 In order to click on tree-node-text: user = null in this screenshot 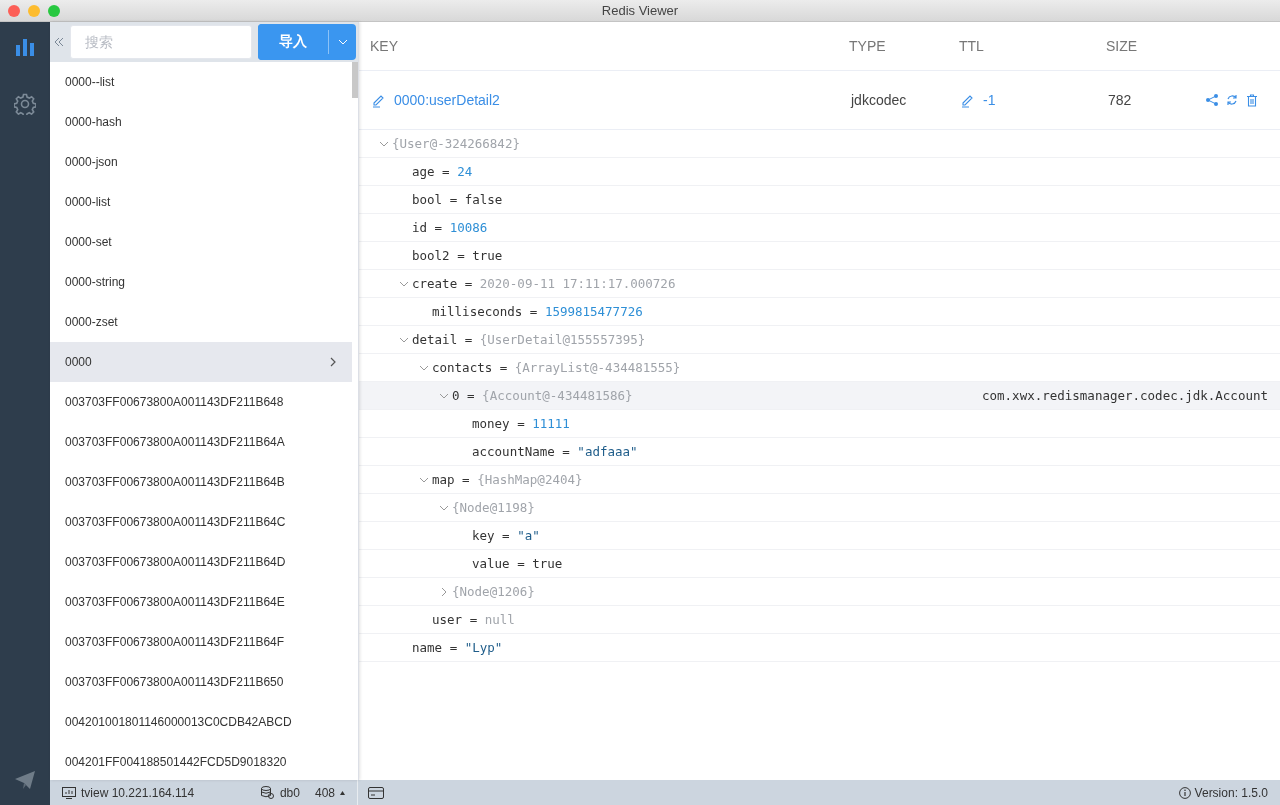, I will do `click(473, 619)`.